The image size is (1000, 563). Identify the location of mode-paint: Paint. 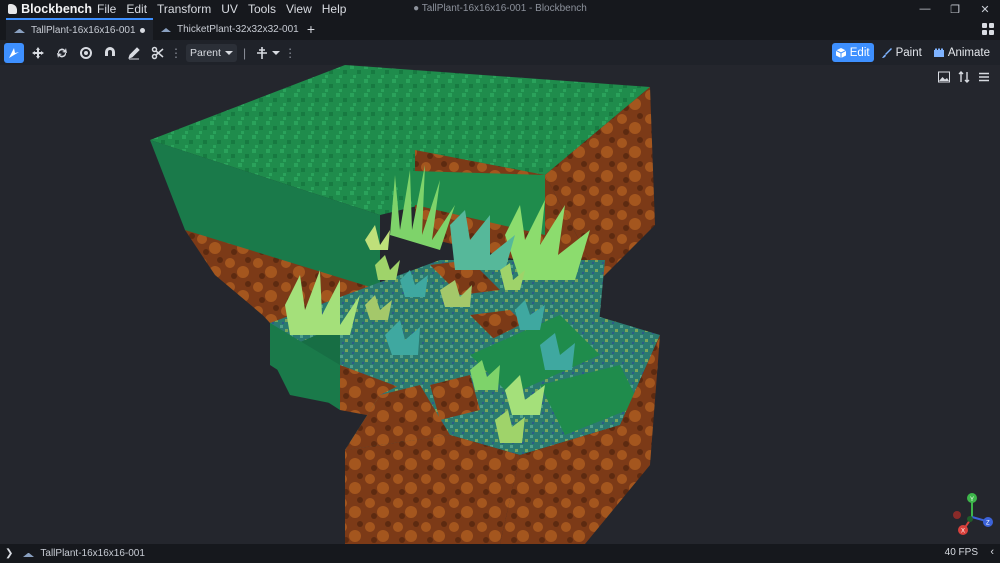
(902, 52).